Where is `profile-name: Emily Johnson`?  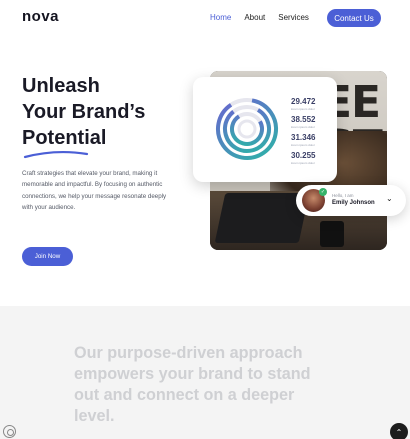 profile-name: Emily Johnson is located at coordinates (353, 203).